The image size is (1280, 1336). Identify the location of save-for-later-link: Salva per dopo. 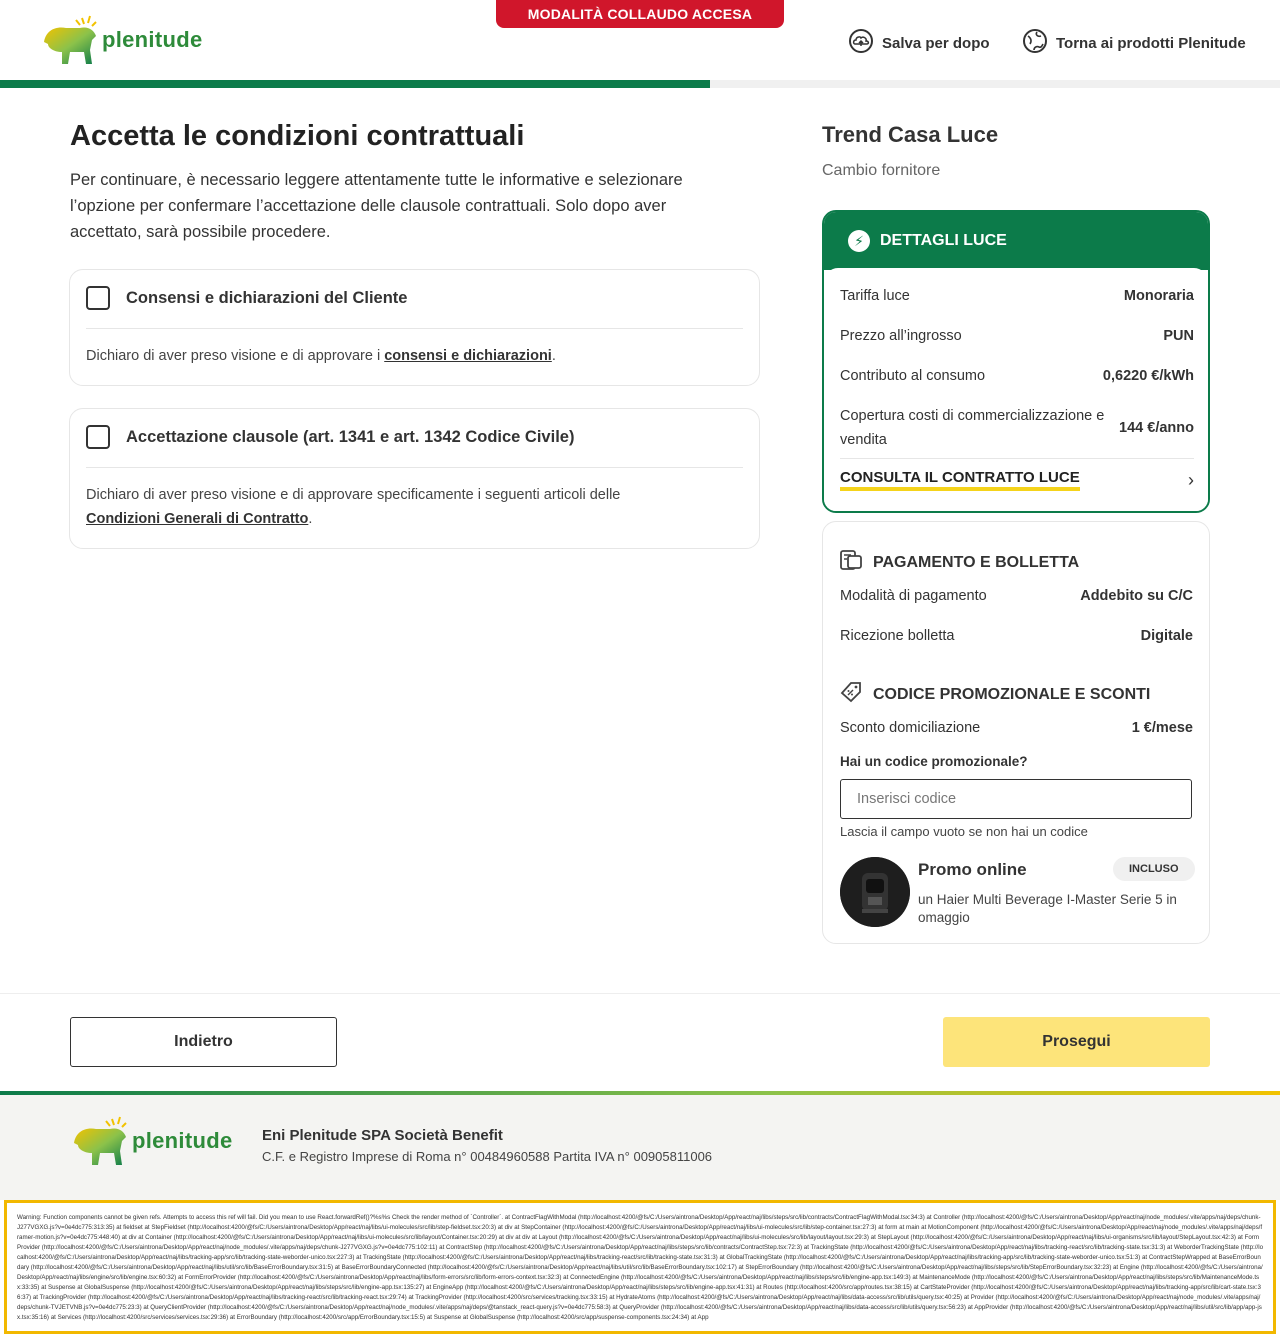
(919, 43).